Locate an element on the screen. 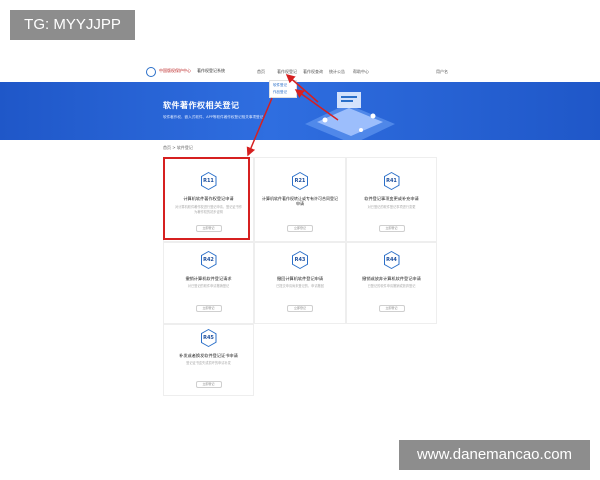 The image size is (600, 480). watermark-bottom-right: www.danemancao.com is located at coordinates (494, 455).